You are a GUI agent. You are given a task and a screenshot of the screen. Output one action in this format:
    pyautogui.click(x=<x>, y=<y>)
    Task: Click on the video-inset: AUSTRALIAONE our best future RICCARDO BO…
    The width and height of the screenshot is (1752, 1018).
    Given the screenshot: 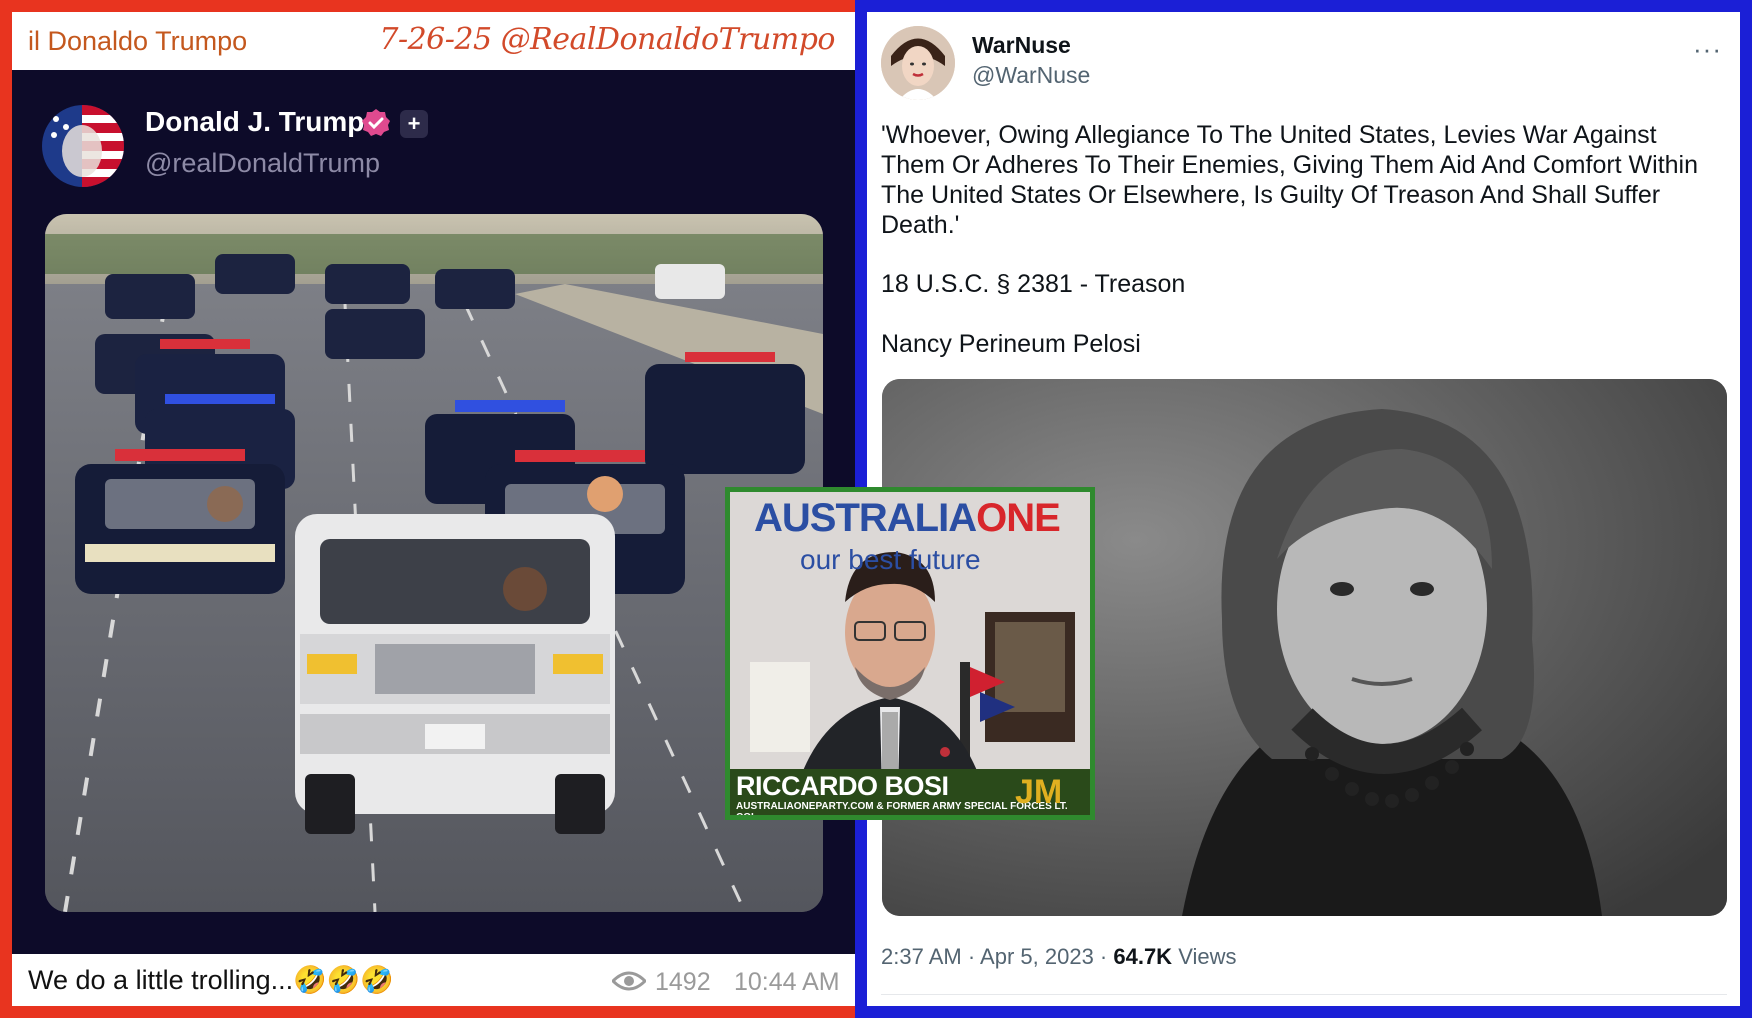 What is the action you would take?
    pyautogui.click(x=910, y=653)
    